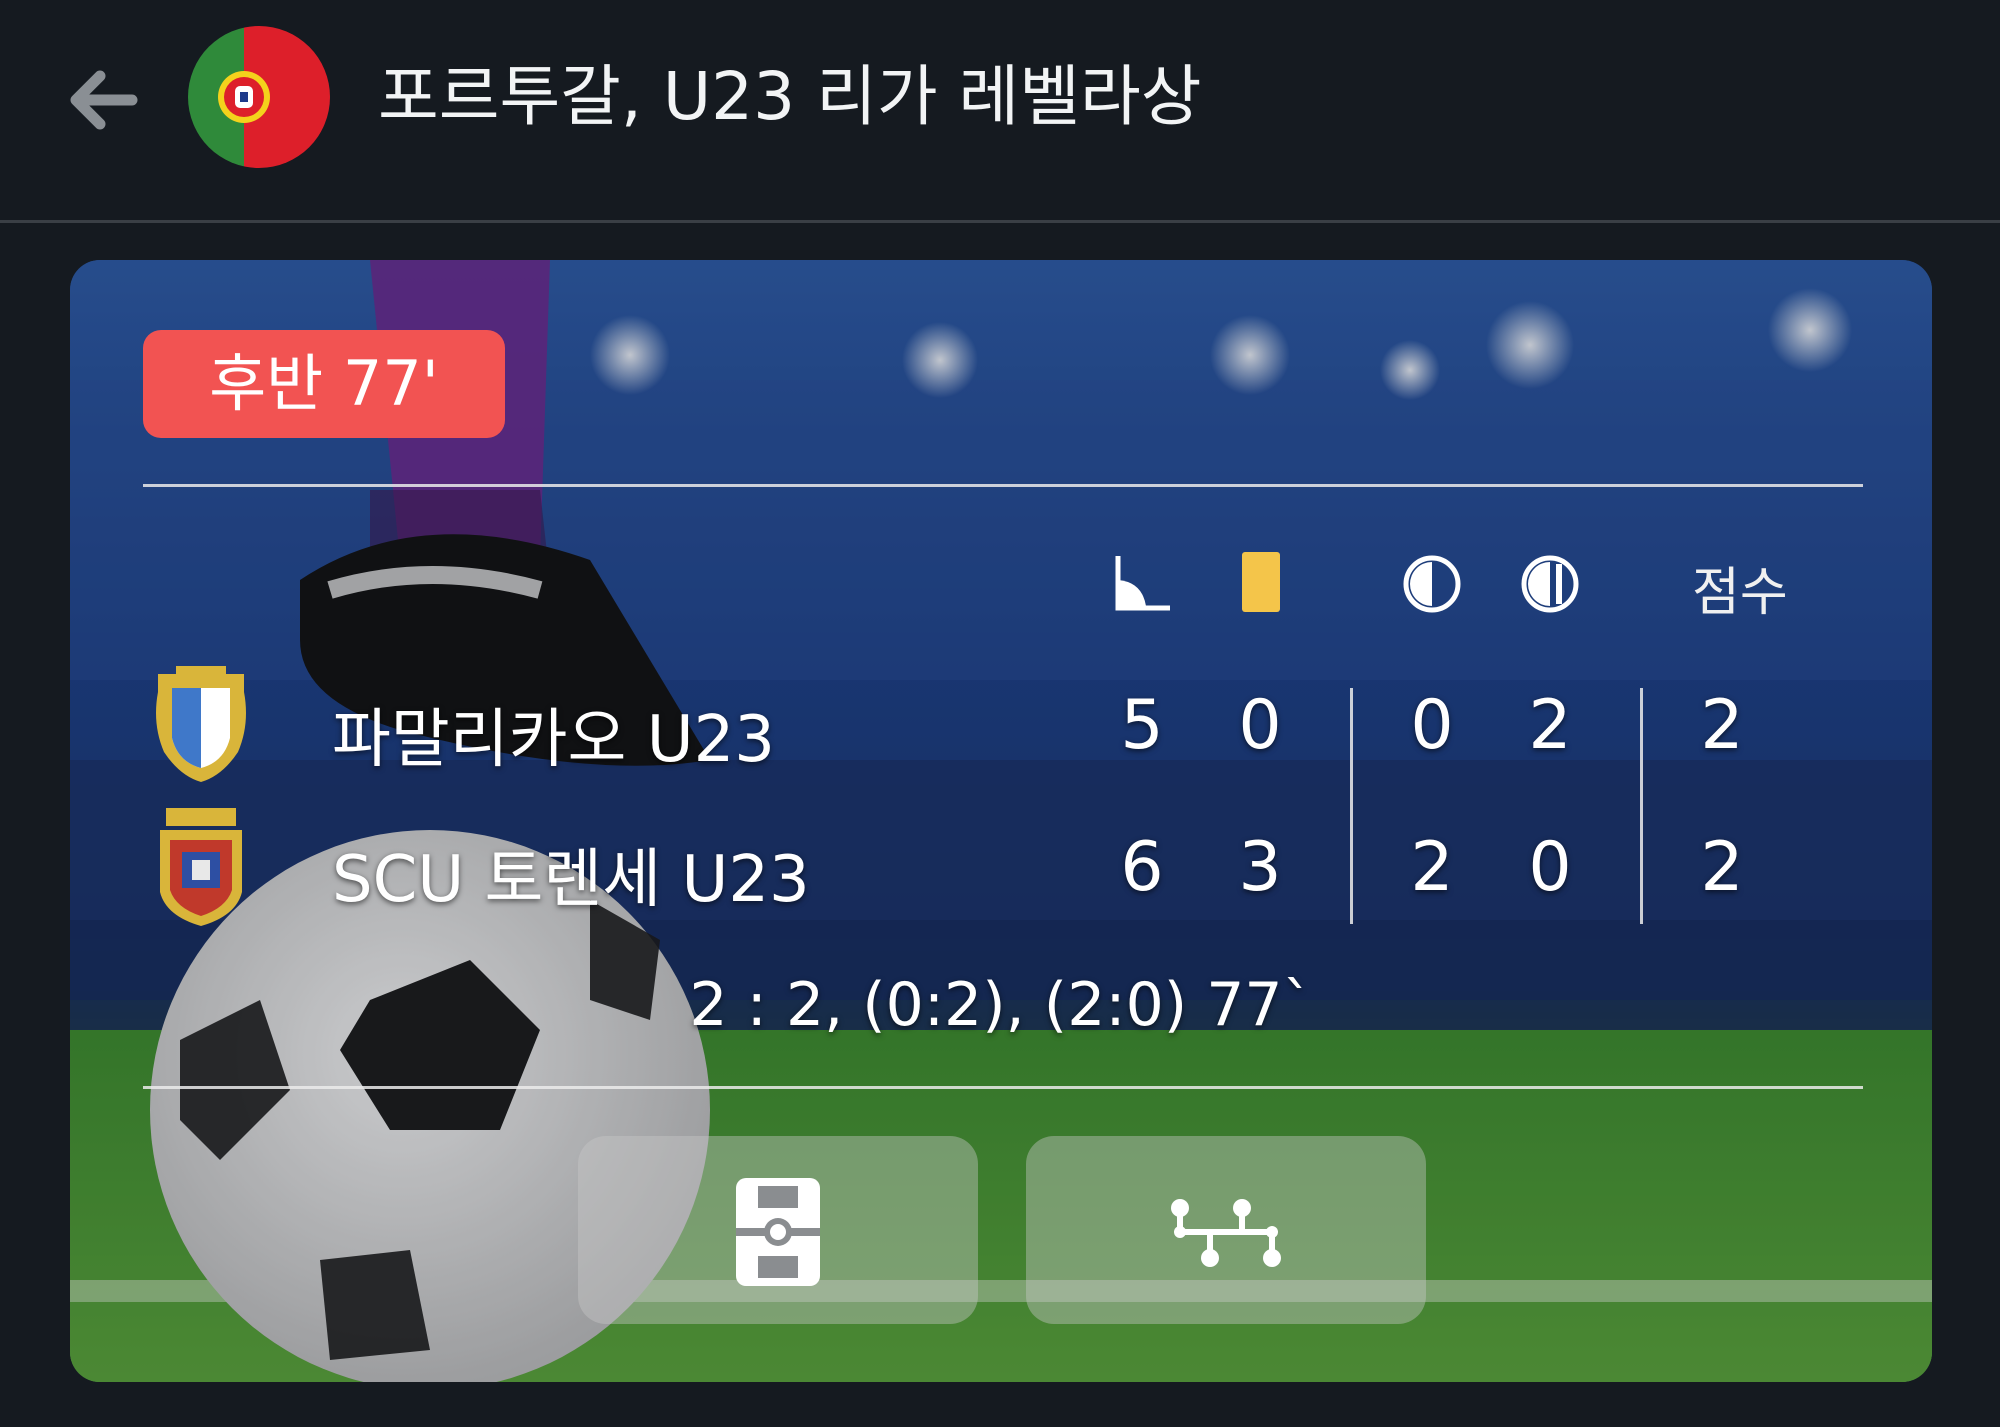 The image size is (2000, 1427). I want to click on first-half-icon, so click(1432, 584).